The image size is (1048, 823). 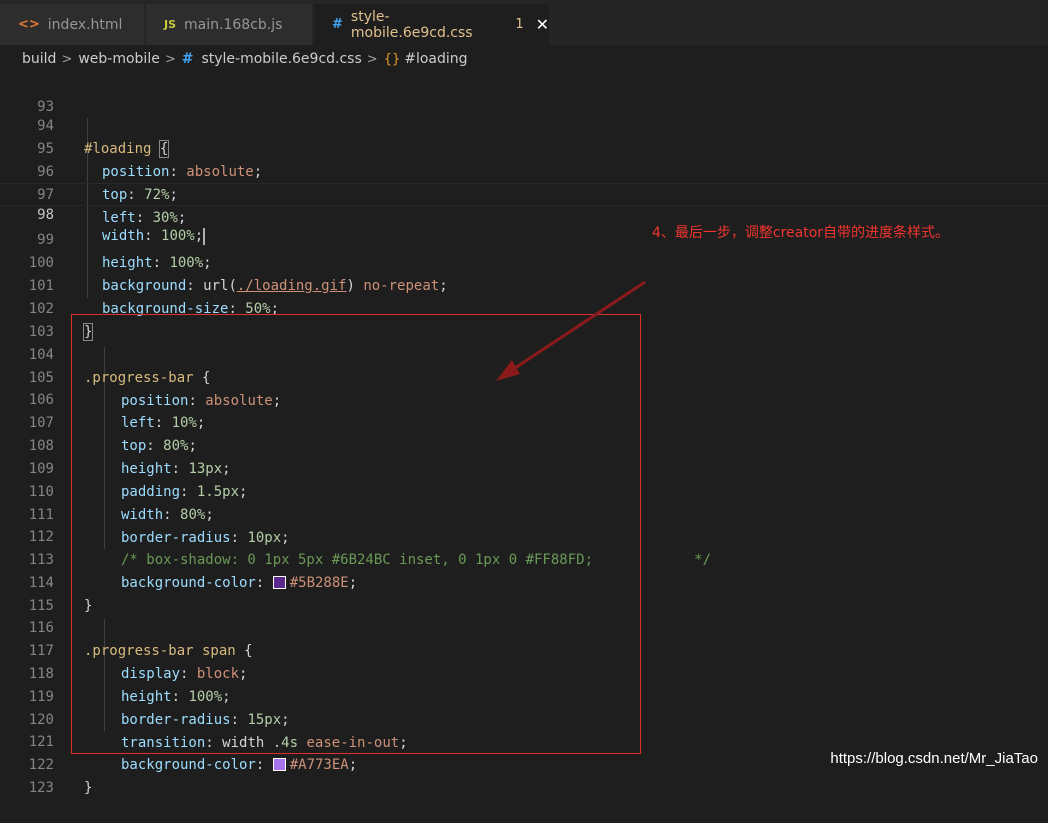 I want to click on close-brace: }, so click(x=88, y=788).